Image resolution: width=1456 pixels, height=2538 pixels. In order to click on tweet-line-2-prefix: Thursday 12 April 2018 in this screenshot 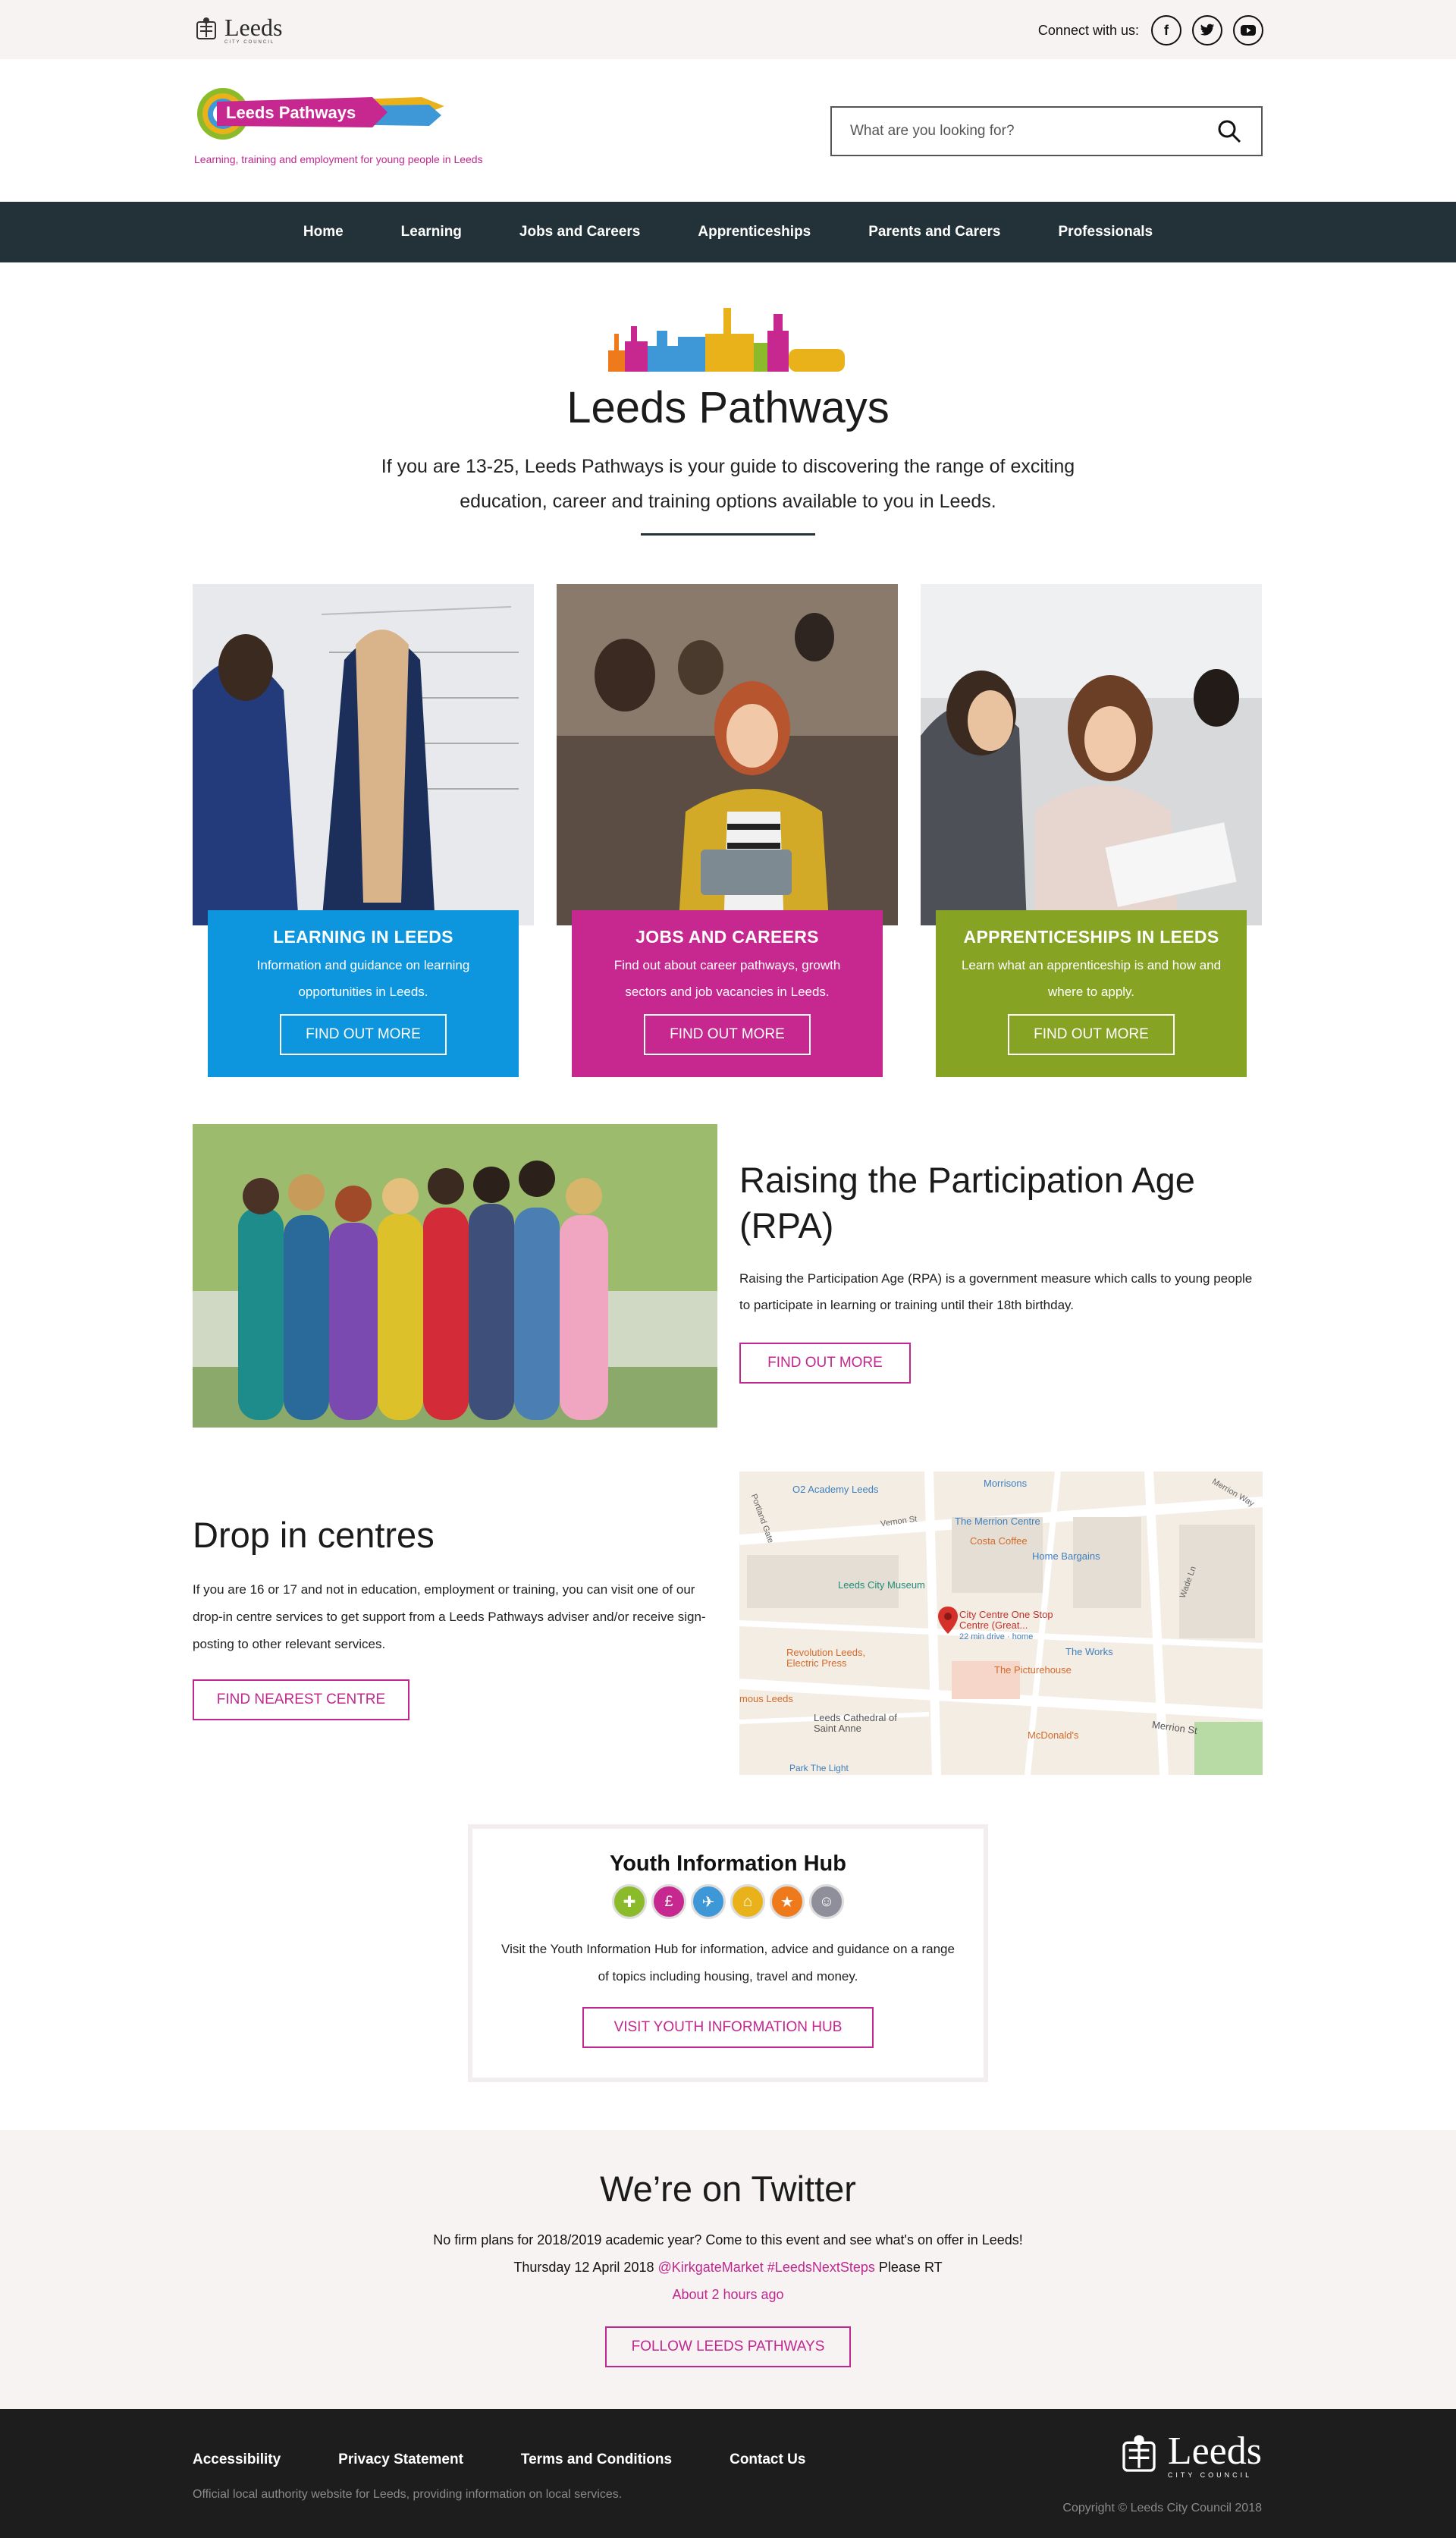, I will do `click(585, 2268)`.